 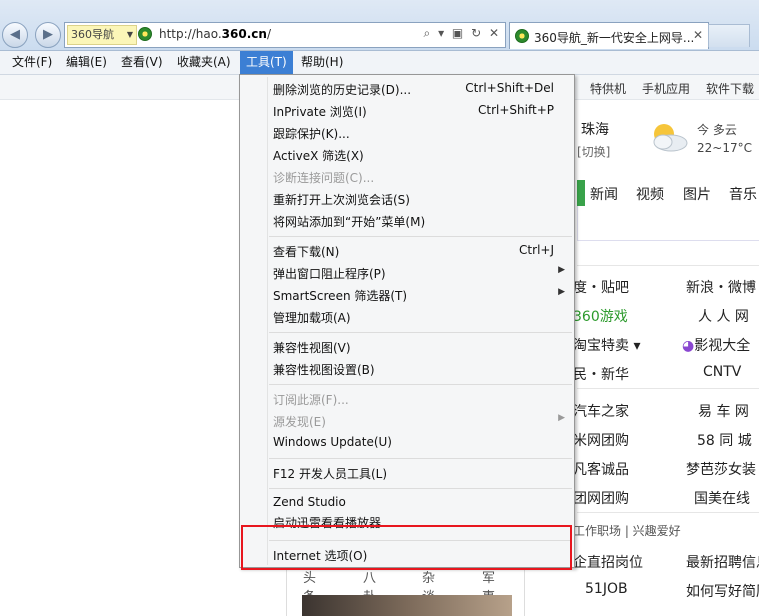 What do you see at coordinates (601, 411) in the screenshot?
I see `site-link: 汽车之家` at bounding box center [601, 411].